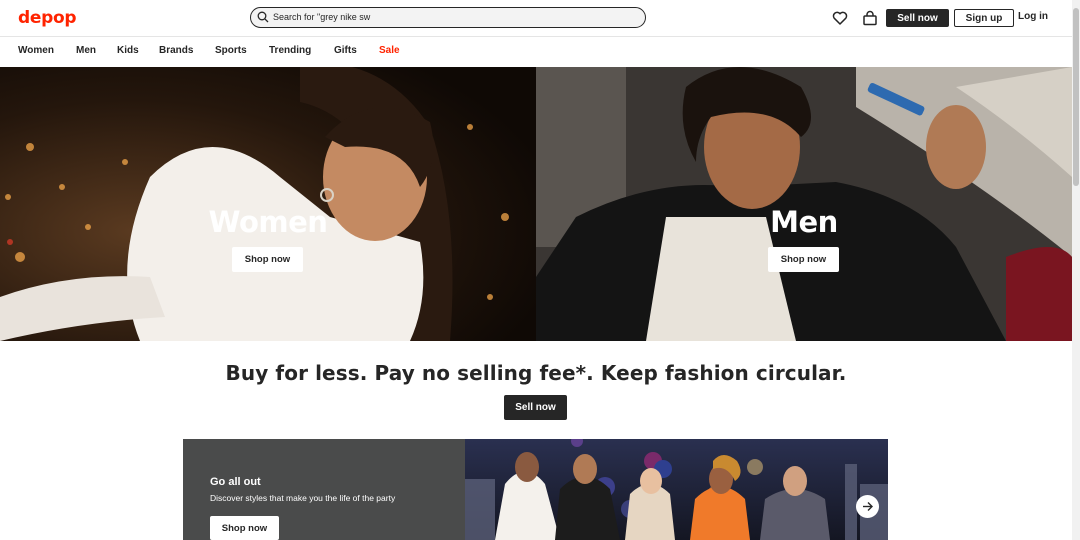  What do you see at coordinates (389, 50) in the screenshot?
I see `nav-sale: Sale` at bounding box center [389, 50].